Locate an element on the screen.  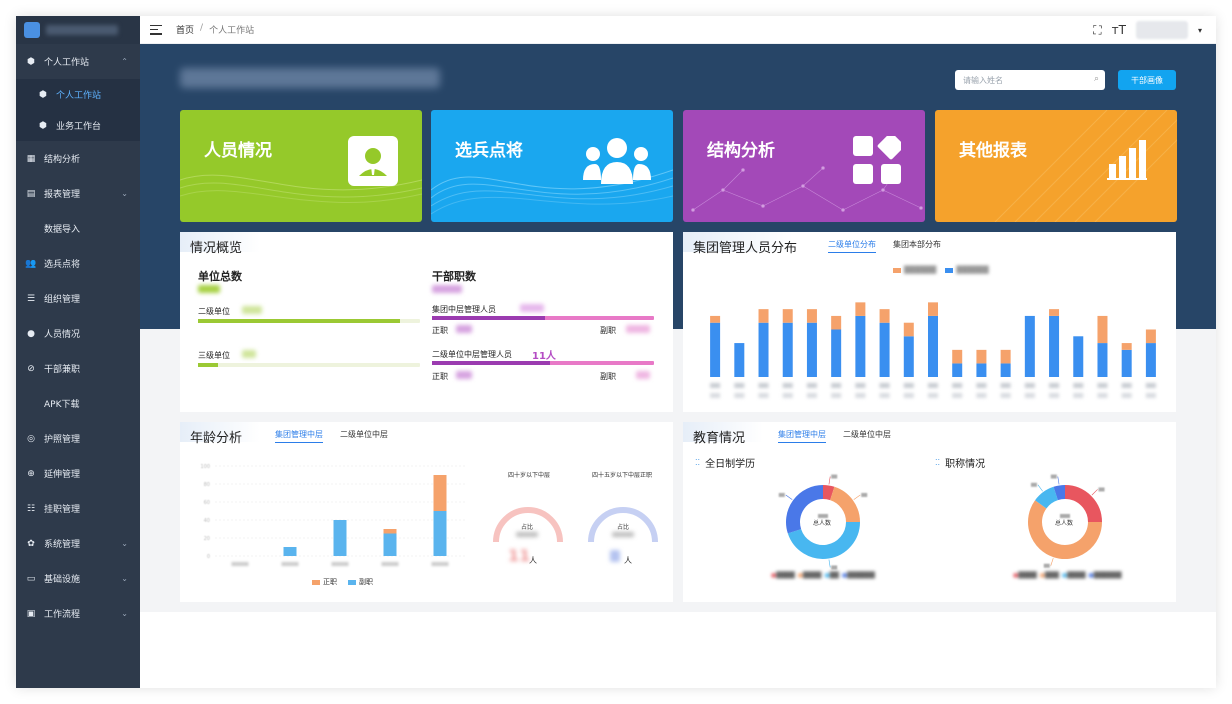
search-icon: ⌕ is located at coordinates (1096, 79).